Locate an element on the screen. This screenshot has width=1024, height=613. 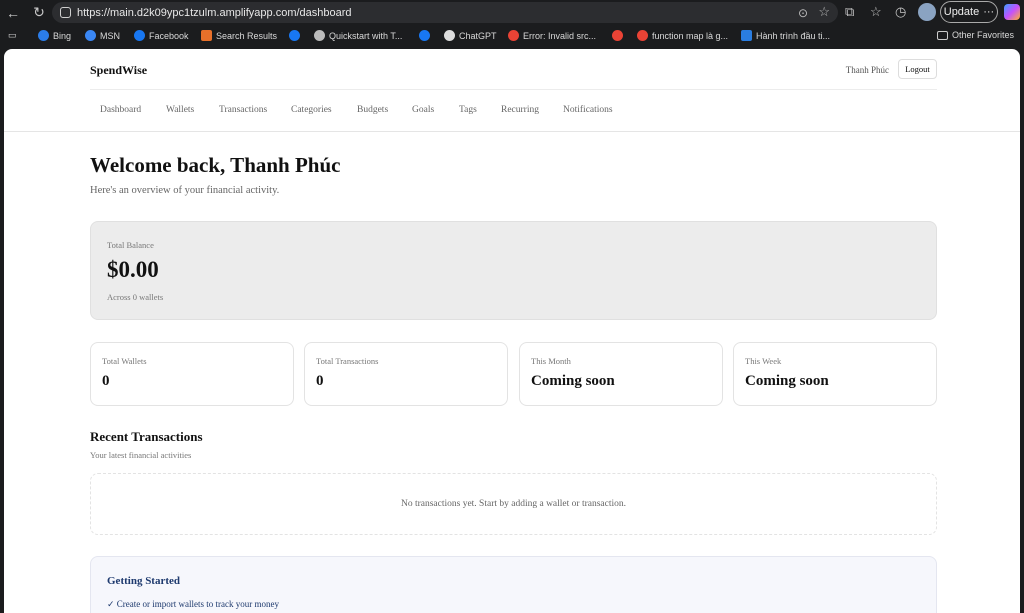
app-header: SpendWise Thanh Phúc Logout is located at coordinates (513, 69).